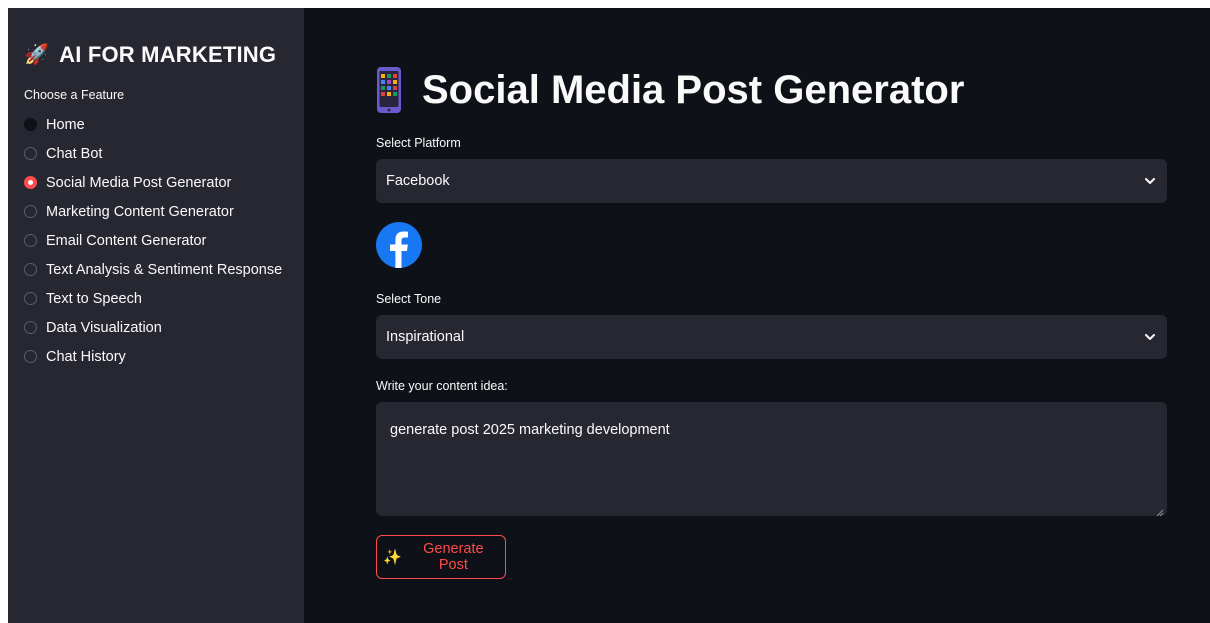  What do you see at coordinates (425, 337) in the screenshot?
I see `tone-select-value: Inspirational` at bounding box center [425, 337].